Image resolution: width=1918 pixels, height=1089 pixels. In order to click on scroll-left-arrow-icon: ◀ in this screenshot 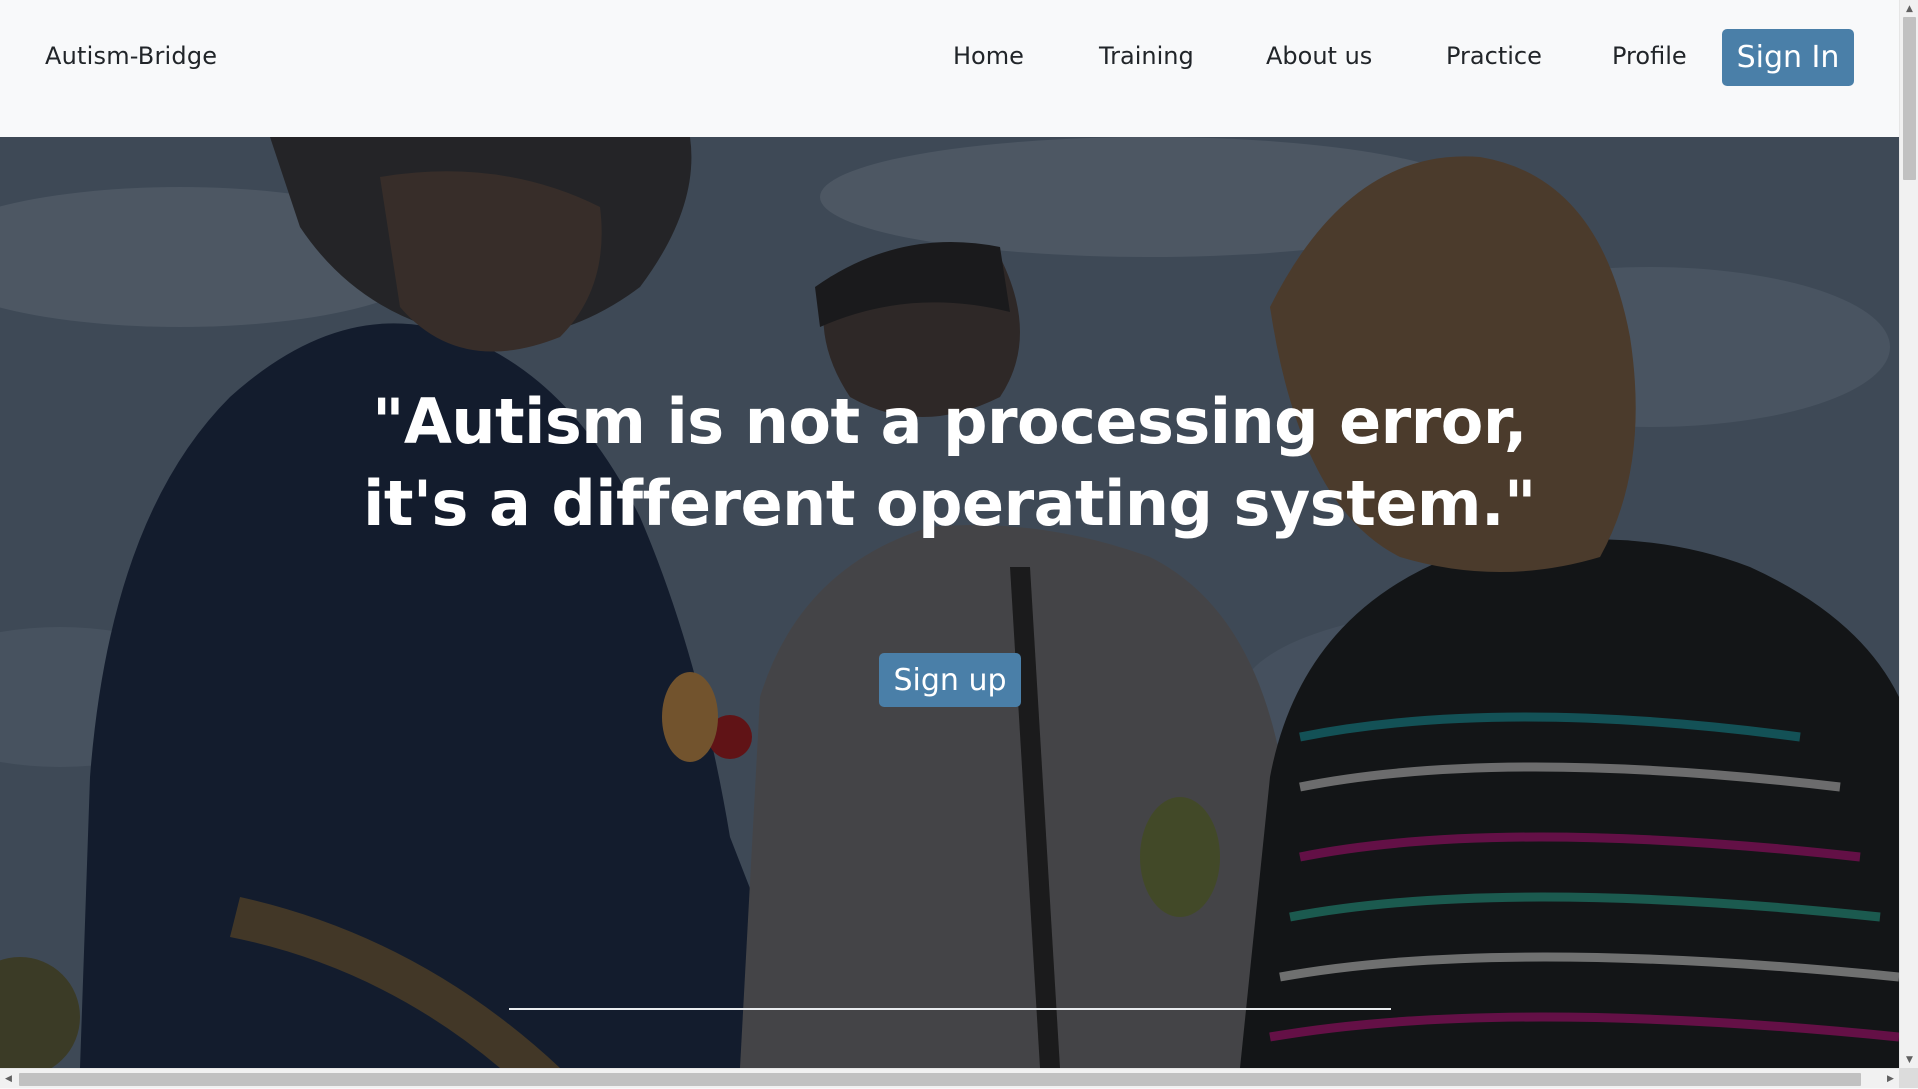, I will do `click(8, 1079)`.